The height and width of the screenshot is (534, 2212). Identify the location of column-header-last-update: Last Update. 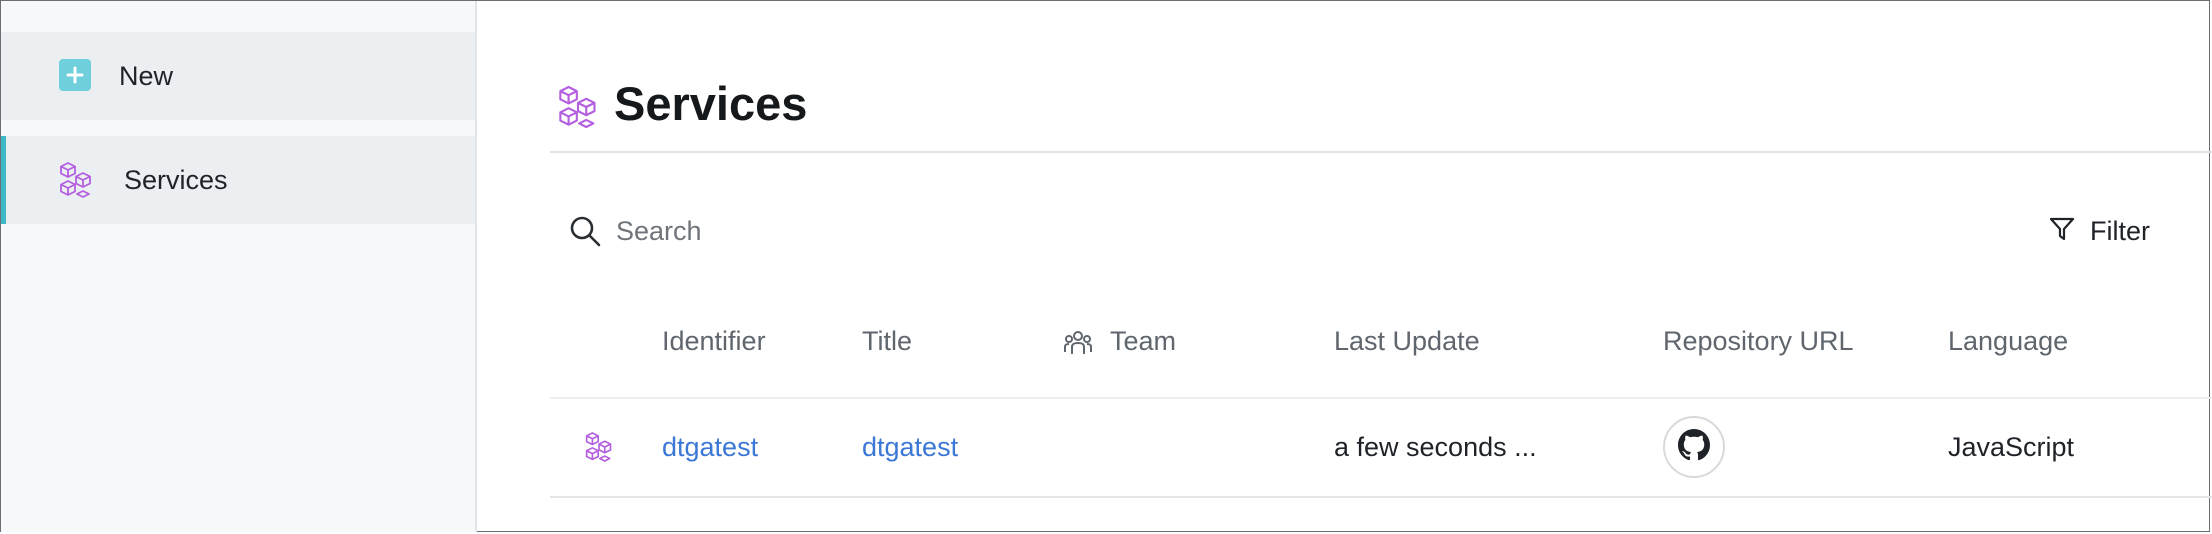
(1407, 341).